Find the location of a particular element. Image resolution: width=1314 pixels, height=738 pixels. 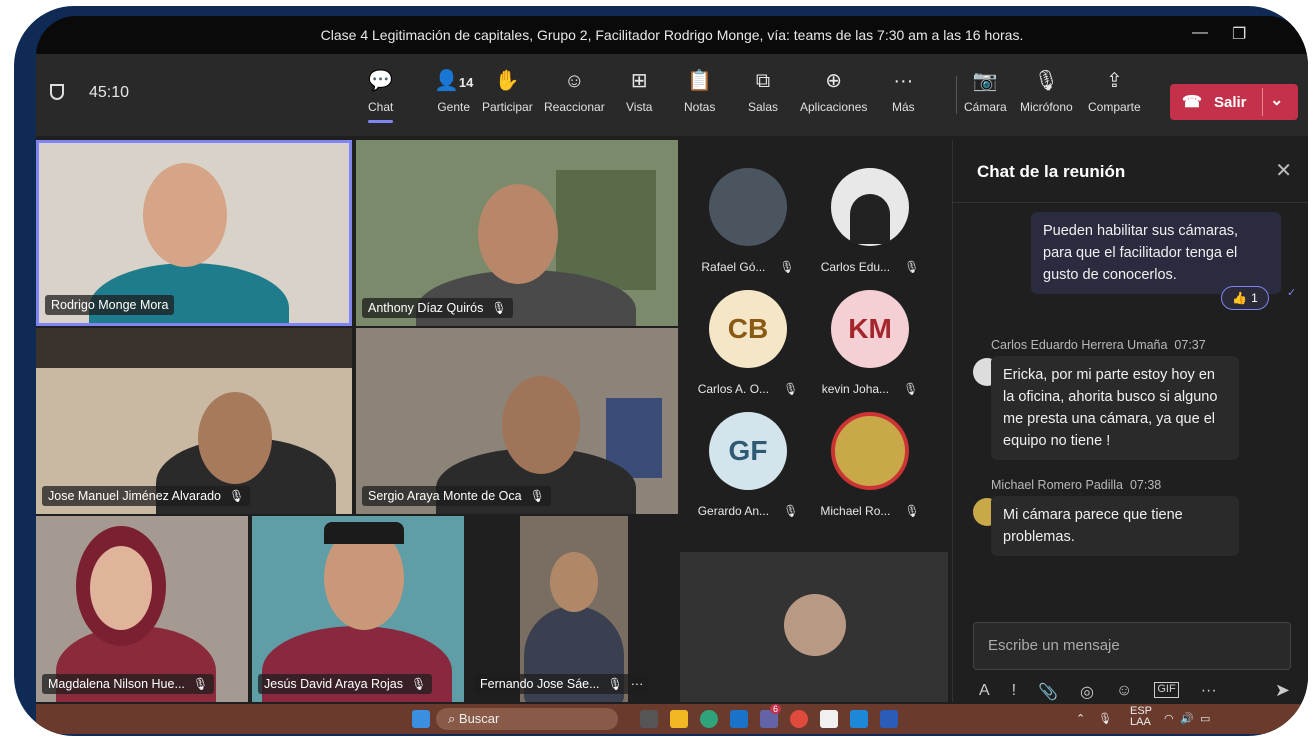

roster-person: CB Carlos A. O... 🎙 is located at coordinates (748, 343).